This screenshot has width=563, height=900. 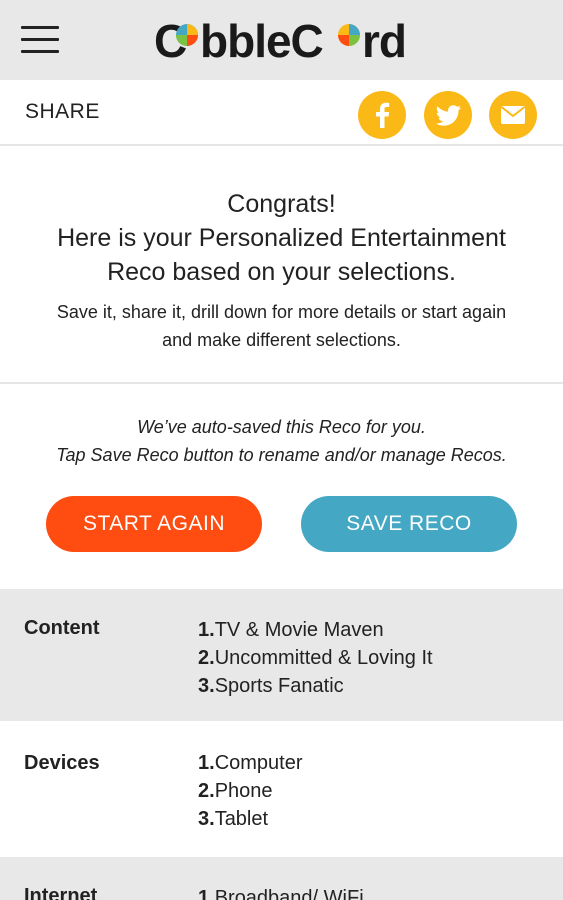 I want to click on share-label: SHARE, so click(x=62, y=111).